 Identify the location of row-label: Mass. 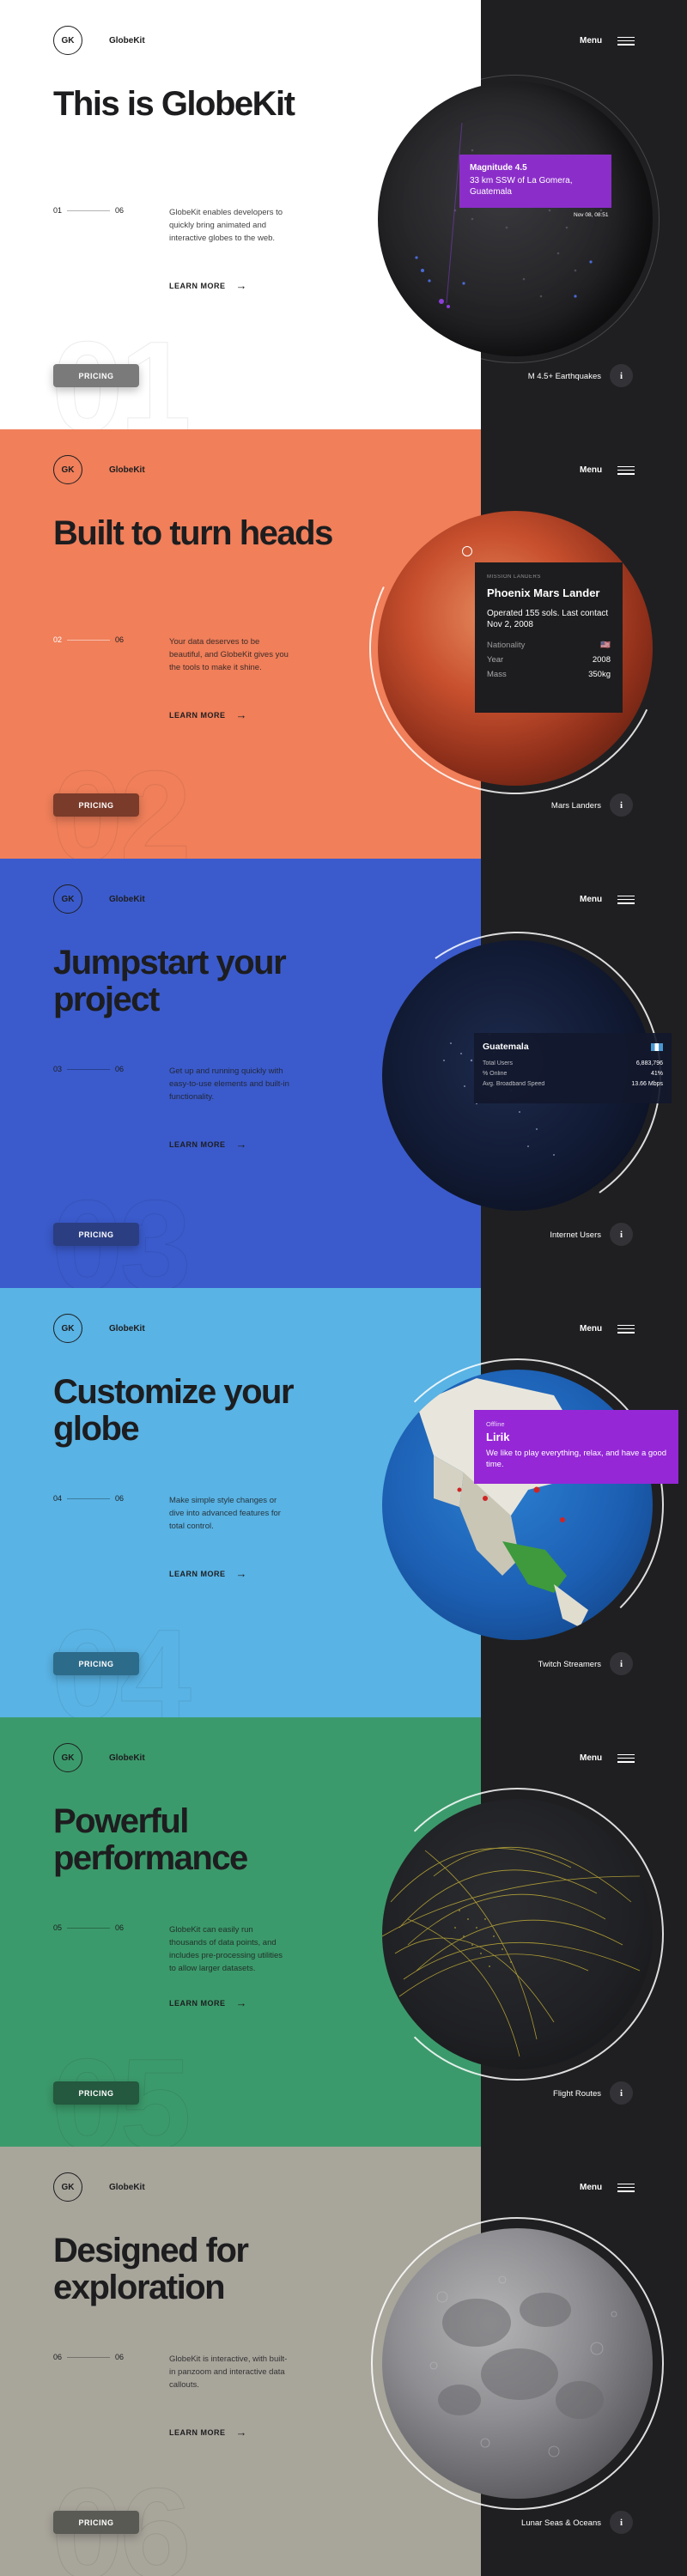
(497, 674).